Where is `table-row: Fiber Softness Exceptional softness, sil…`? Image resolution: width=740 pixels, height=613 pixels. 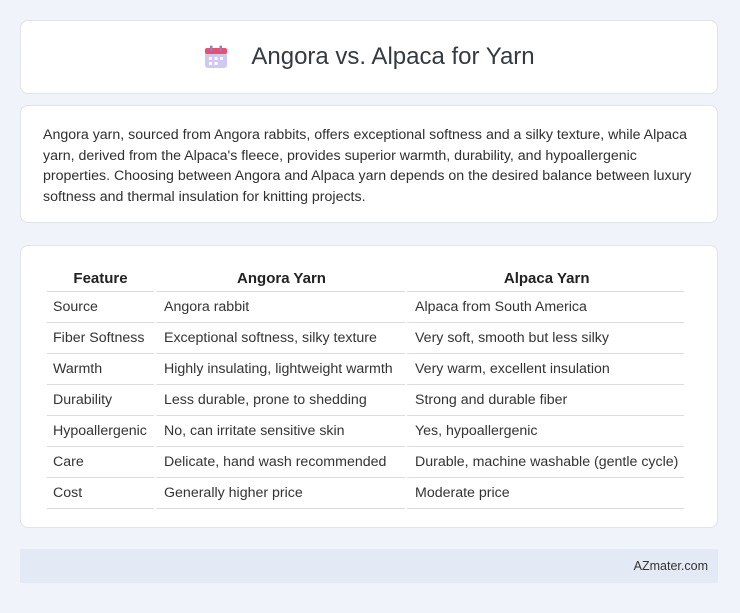
table-row: Fiber Softness Exceptional softness, sil… is located at coordinates (366, 338).